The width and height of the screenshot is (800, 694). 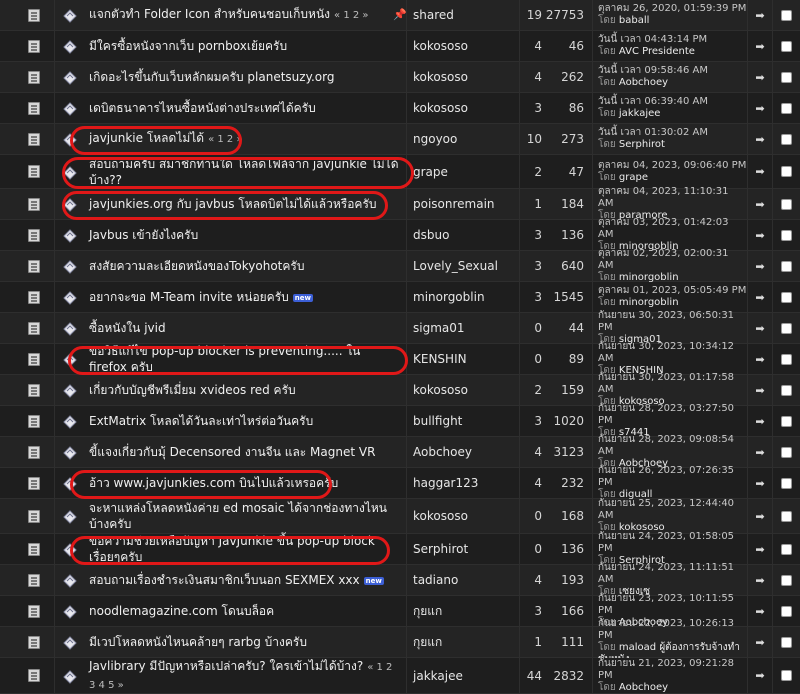 I want to click on topic-title-link: แจกตัวทำ Folder Icon สำหรับคนชอบเก็บหนัง, so click(x=209, y=14).